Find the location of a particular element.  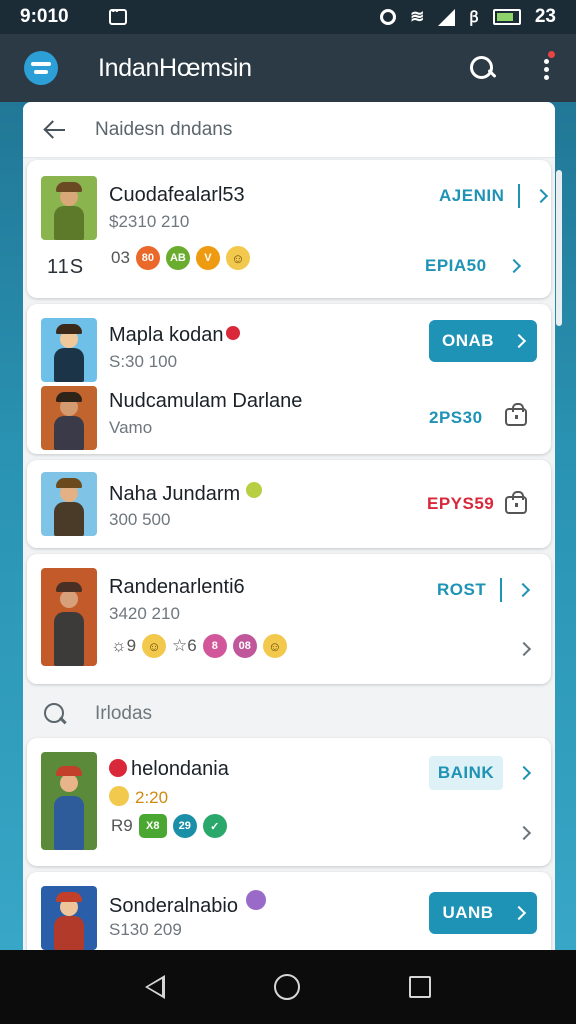

badge-row: R9 X8 29 ✓ is located at coordinates (169, 826).